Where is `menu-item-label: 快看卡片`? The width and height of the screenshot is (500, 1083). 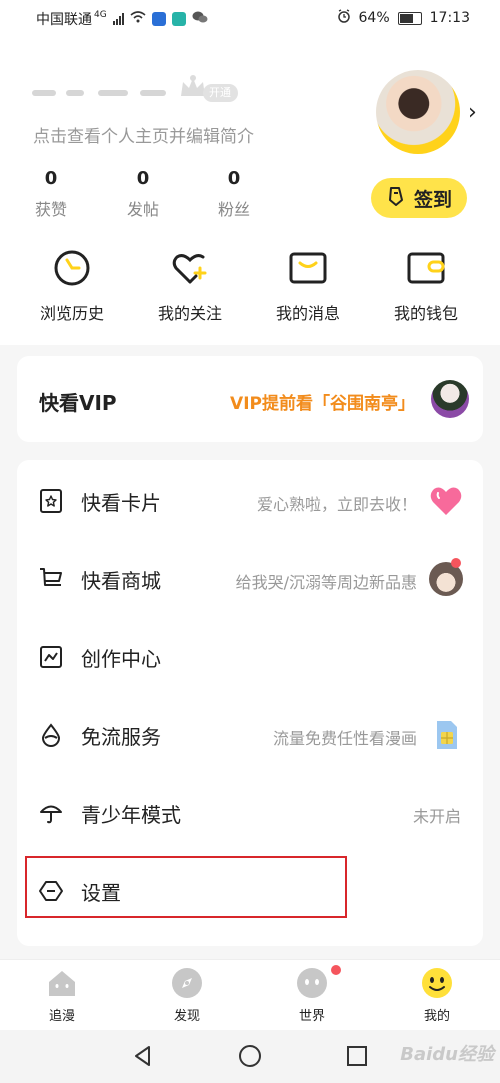
menu-item-label: 快看卡片 is located at coordinates (121, 503).